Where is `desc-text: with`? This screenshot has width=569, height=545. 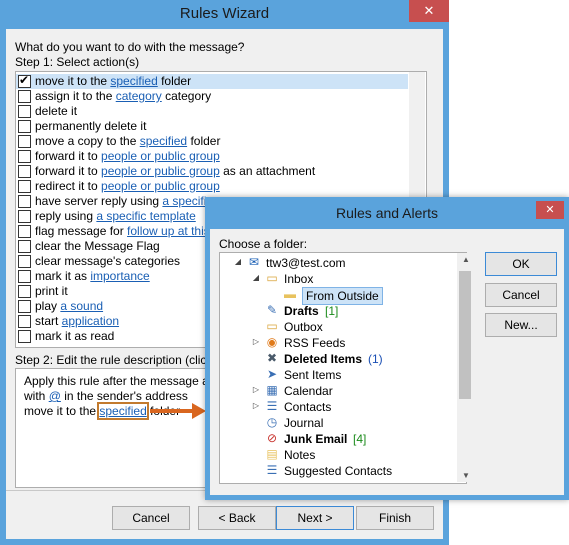
desc-text: with is located at coordinates (36, 396).